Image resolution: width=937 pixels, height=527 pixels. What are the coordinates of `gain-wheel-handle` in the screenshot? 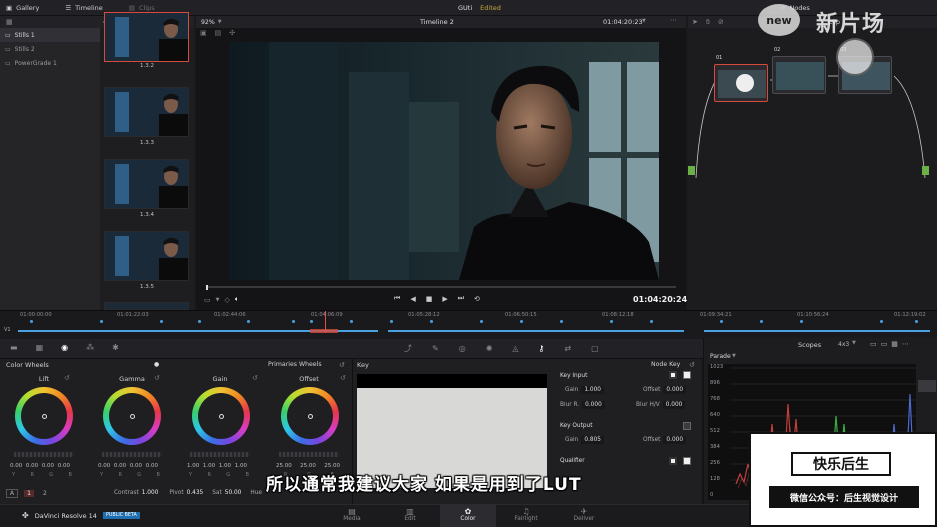 It's located at (221, 416).